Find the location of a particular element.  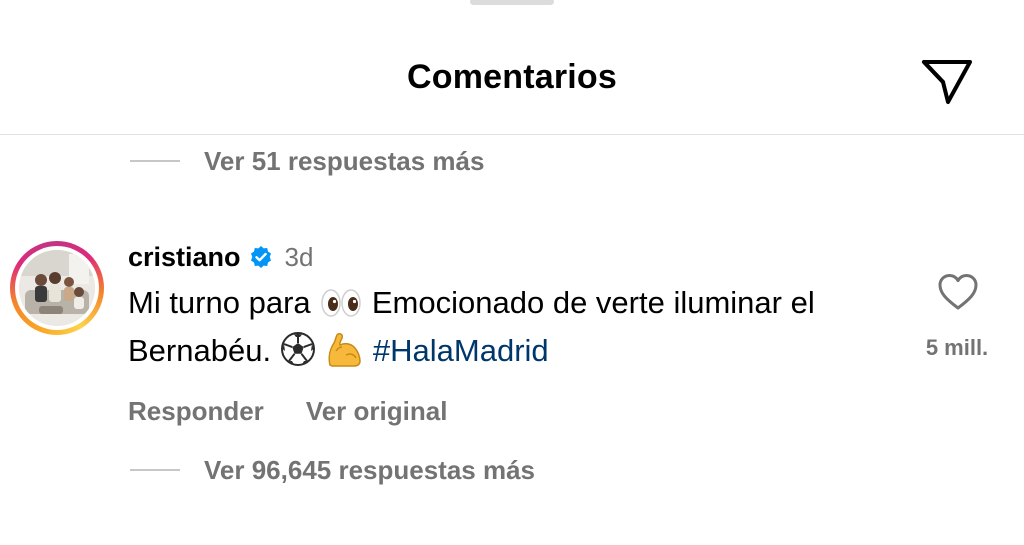

avatar-story-ring-gap is located at coordinates (57, 288).